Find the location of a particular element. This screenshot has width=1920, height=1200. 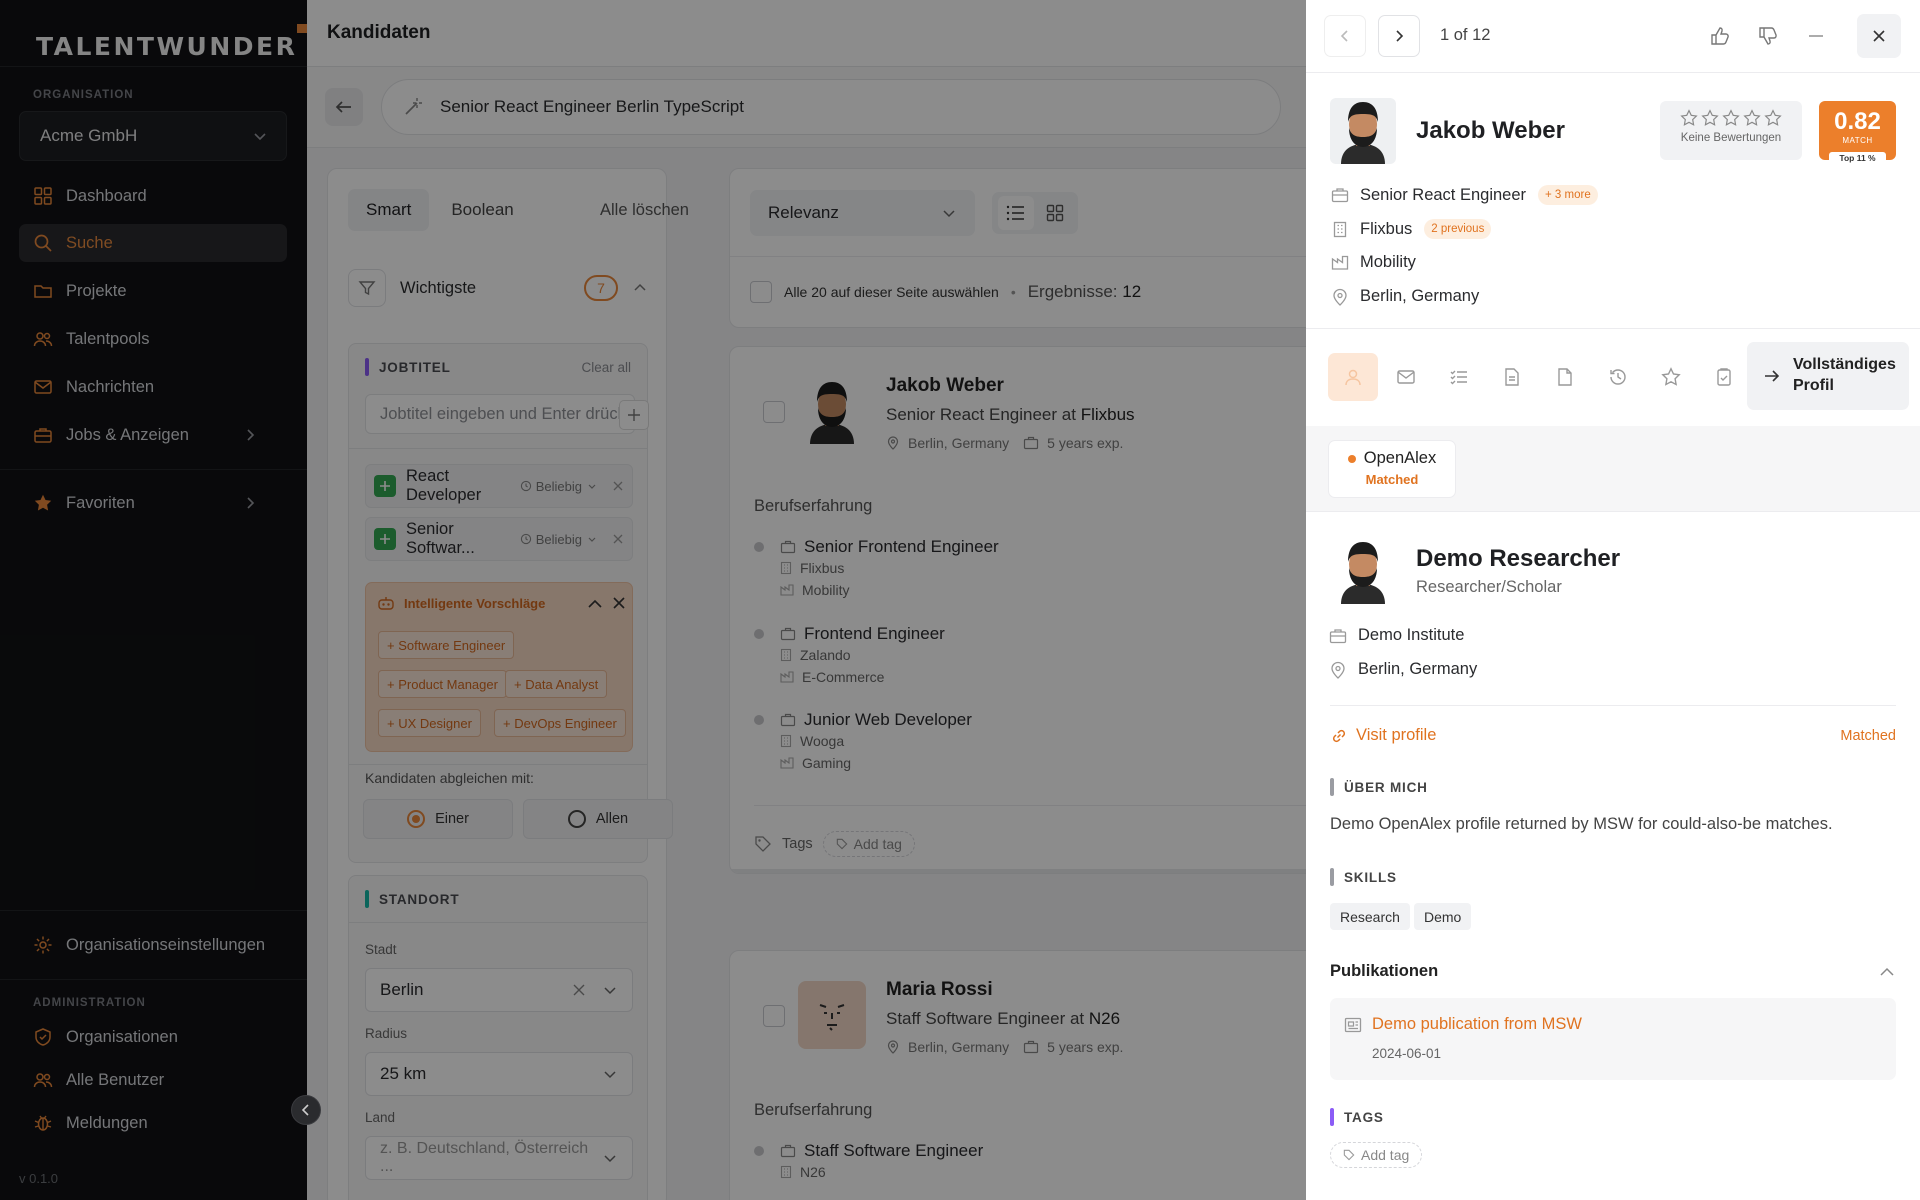

industry-icon is located at coordinates (1339, 262).